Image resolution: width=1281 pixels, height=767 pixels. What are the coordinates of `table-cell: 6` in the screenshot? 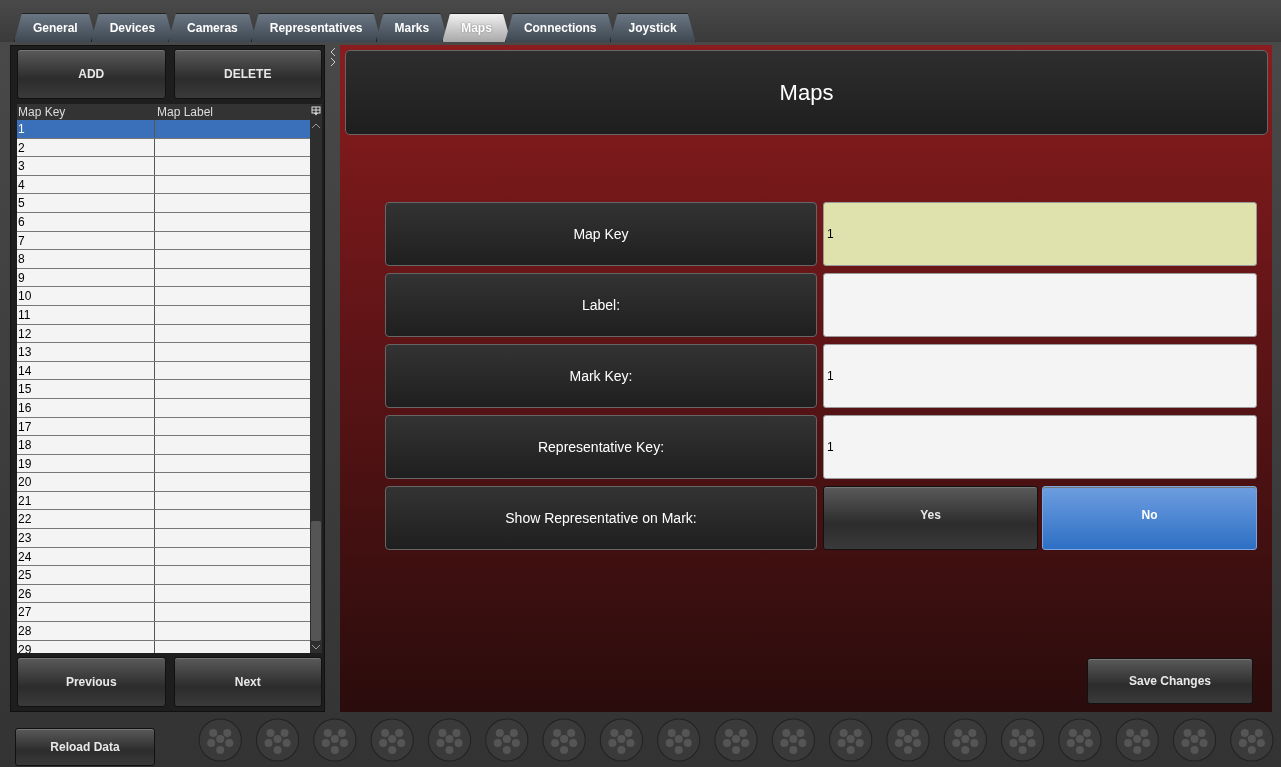 It's located at (86, 221).